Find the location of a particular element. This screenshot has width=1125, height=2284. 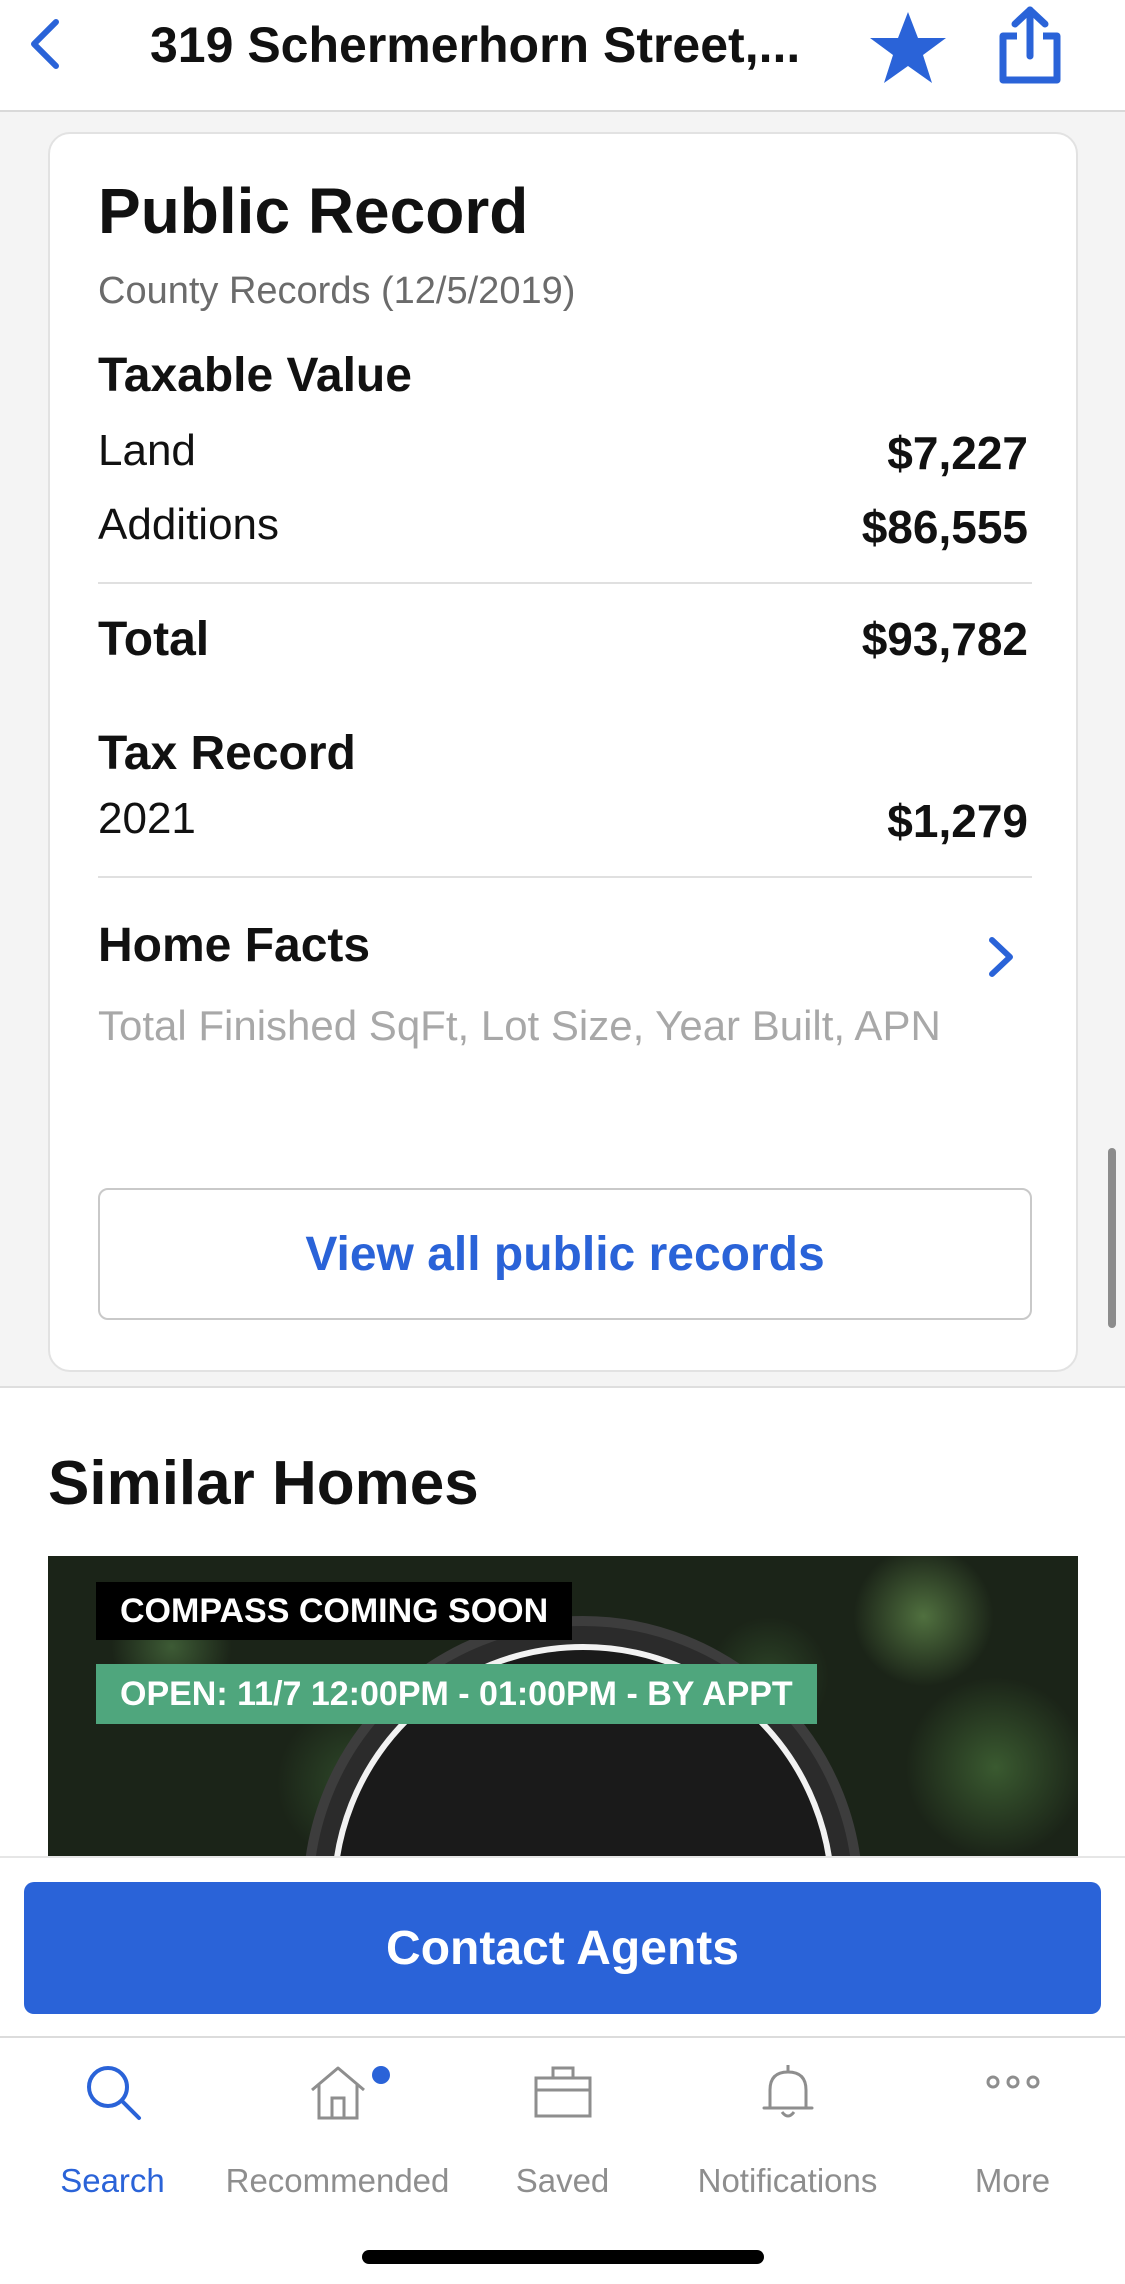

photo-object is located at coordinates (583, 1737).